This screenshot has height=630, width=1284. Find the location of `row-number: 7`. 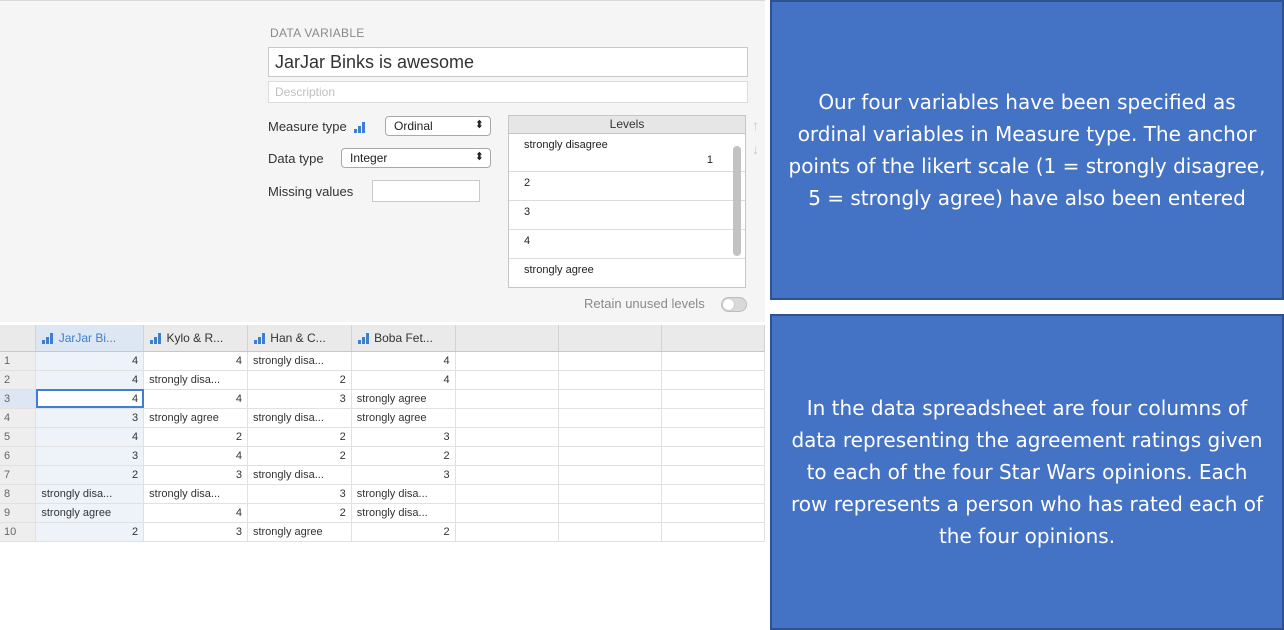

row-number: 7 is located at coordinates (18, 475).